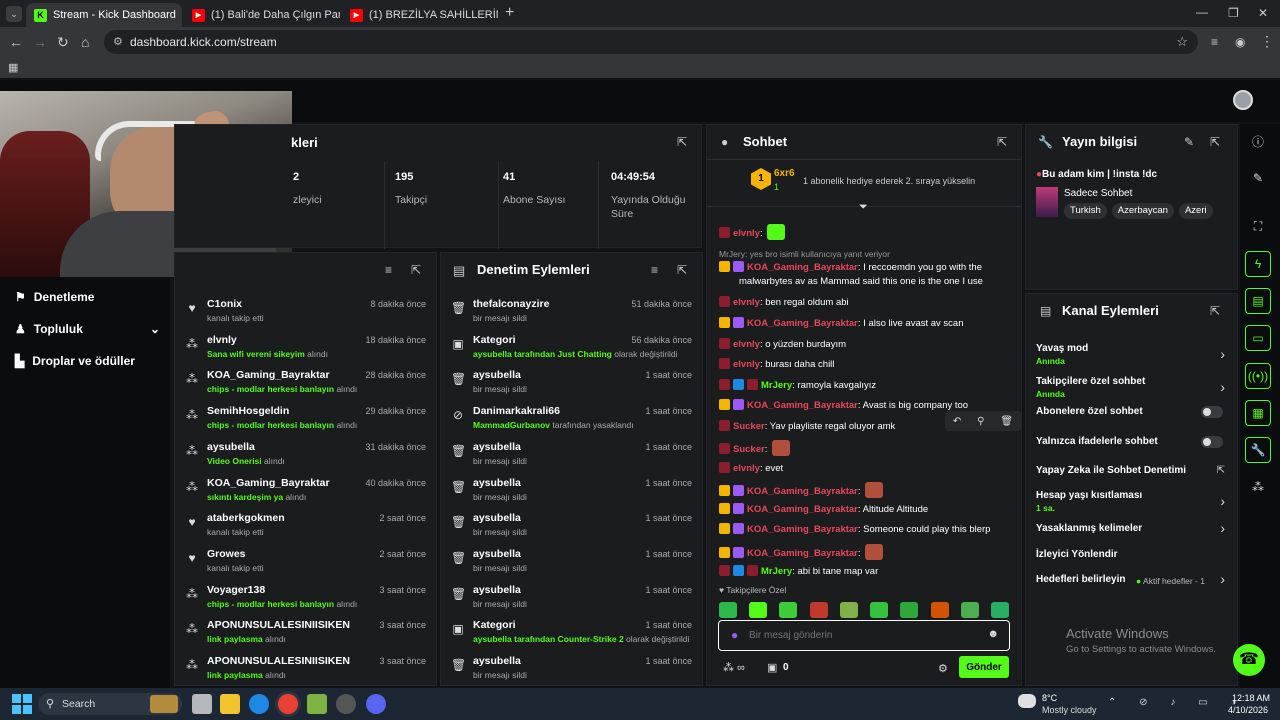 This screenshot has height=720, width=1280. What do you see at coordinates (1131, 554) in the screenshot?
I see `channel-action-item: İzleyici Yönlendir` at bounding box center [1131, 554].